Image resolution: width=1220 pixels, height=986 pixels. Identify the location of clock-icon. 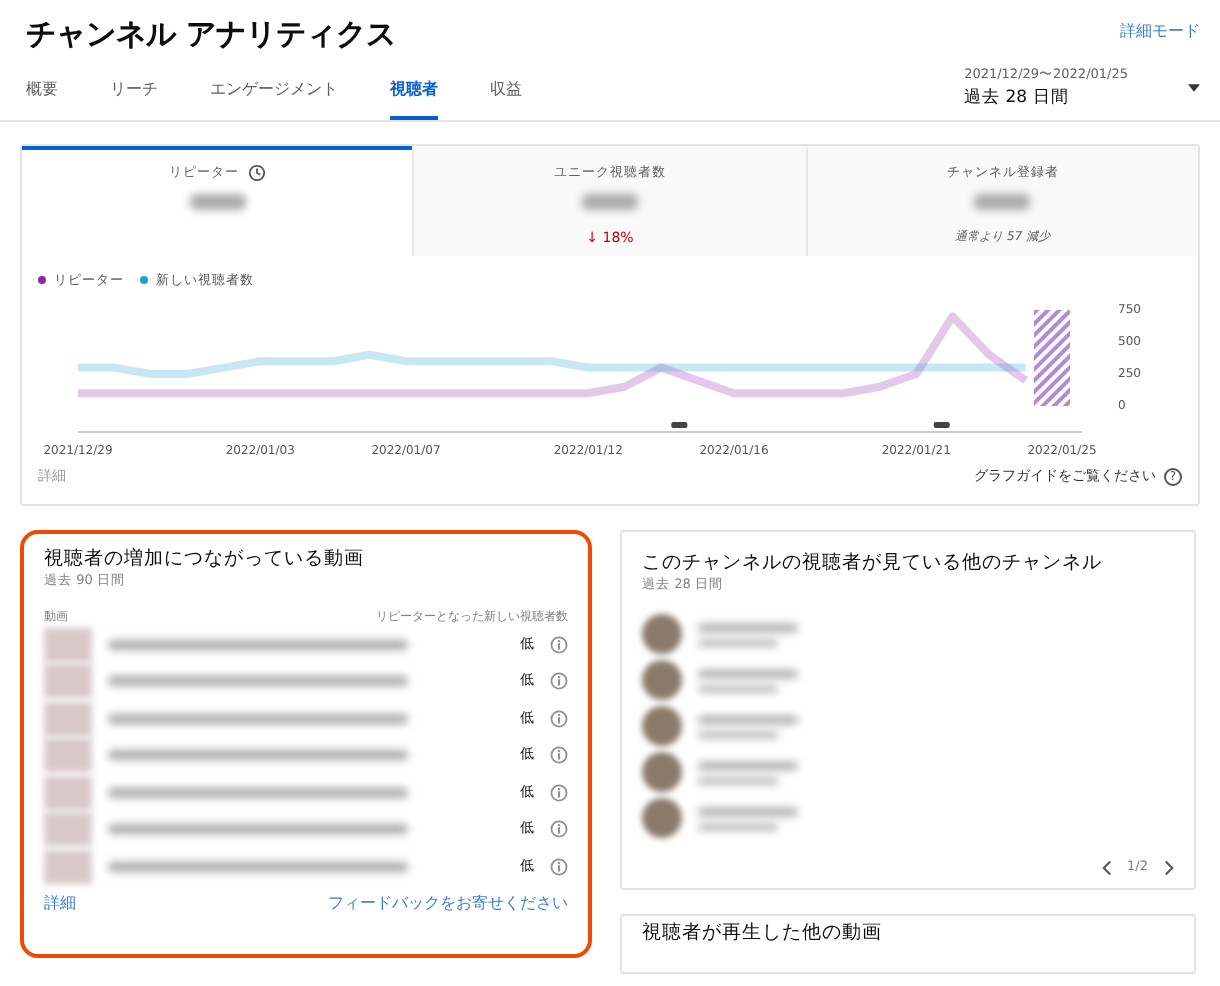
(256, 172).